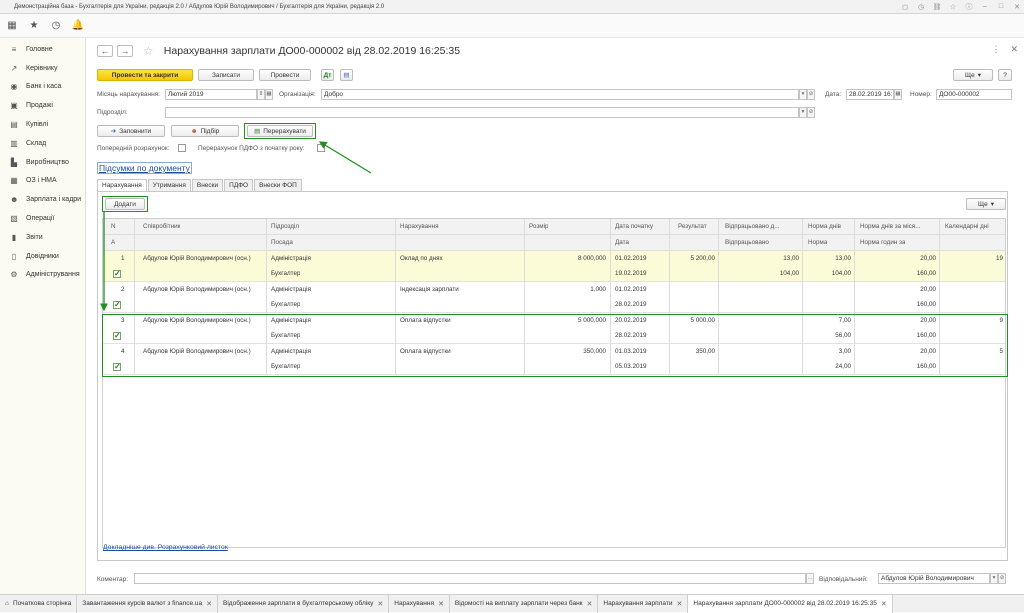  I want to click on details-link: Докладніше див. Розрахунковий листок, so click(165, 547).